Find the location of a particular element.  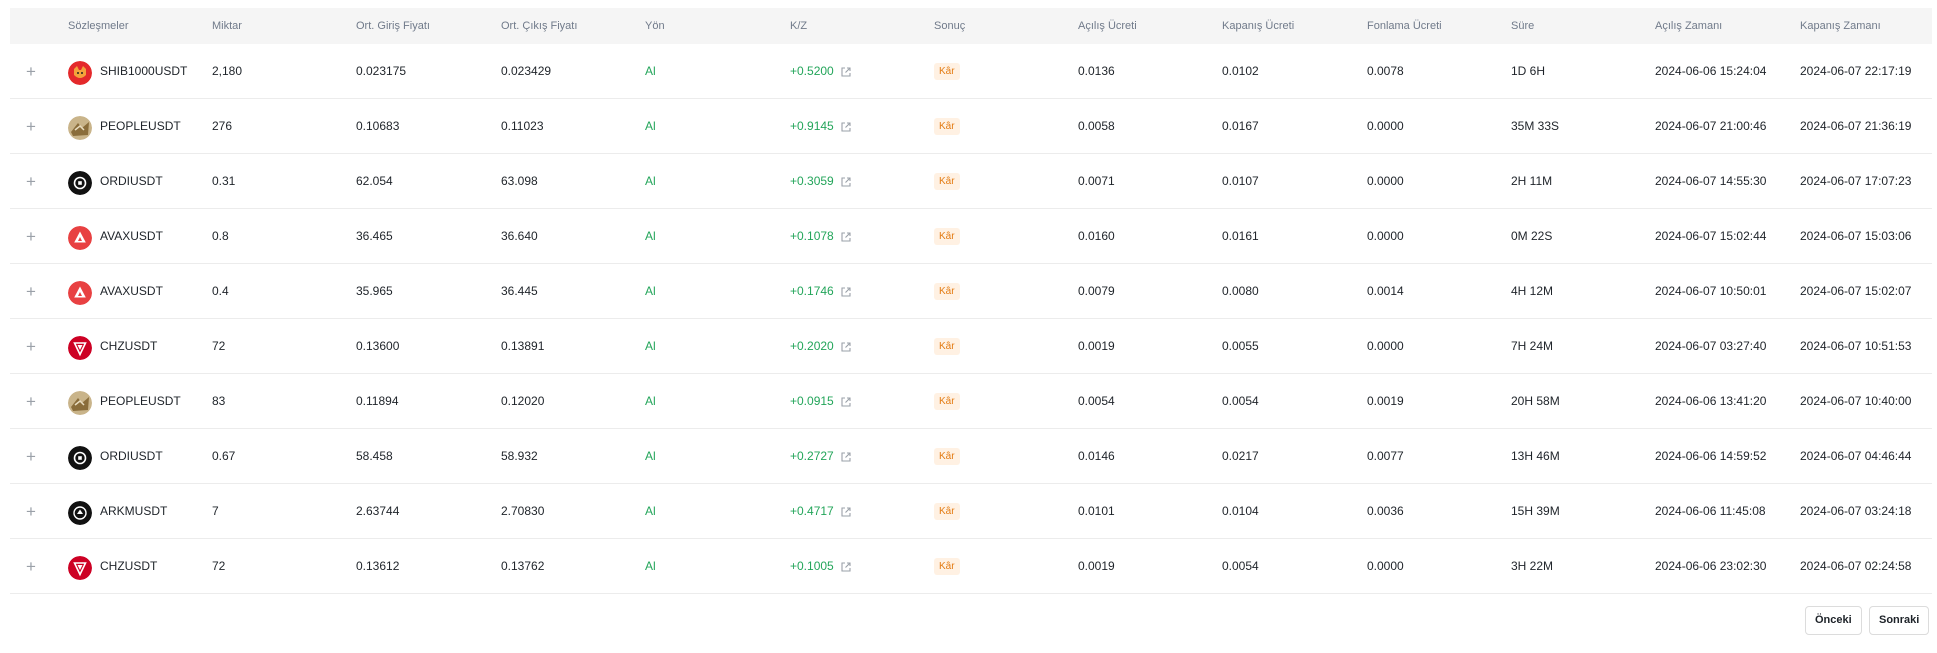

ordi-icon is located at coordinates (80, 458).